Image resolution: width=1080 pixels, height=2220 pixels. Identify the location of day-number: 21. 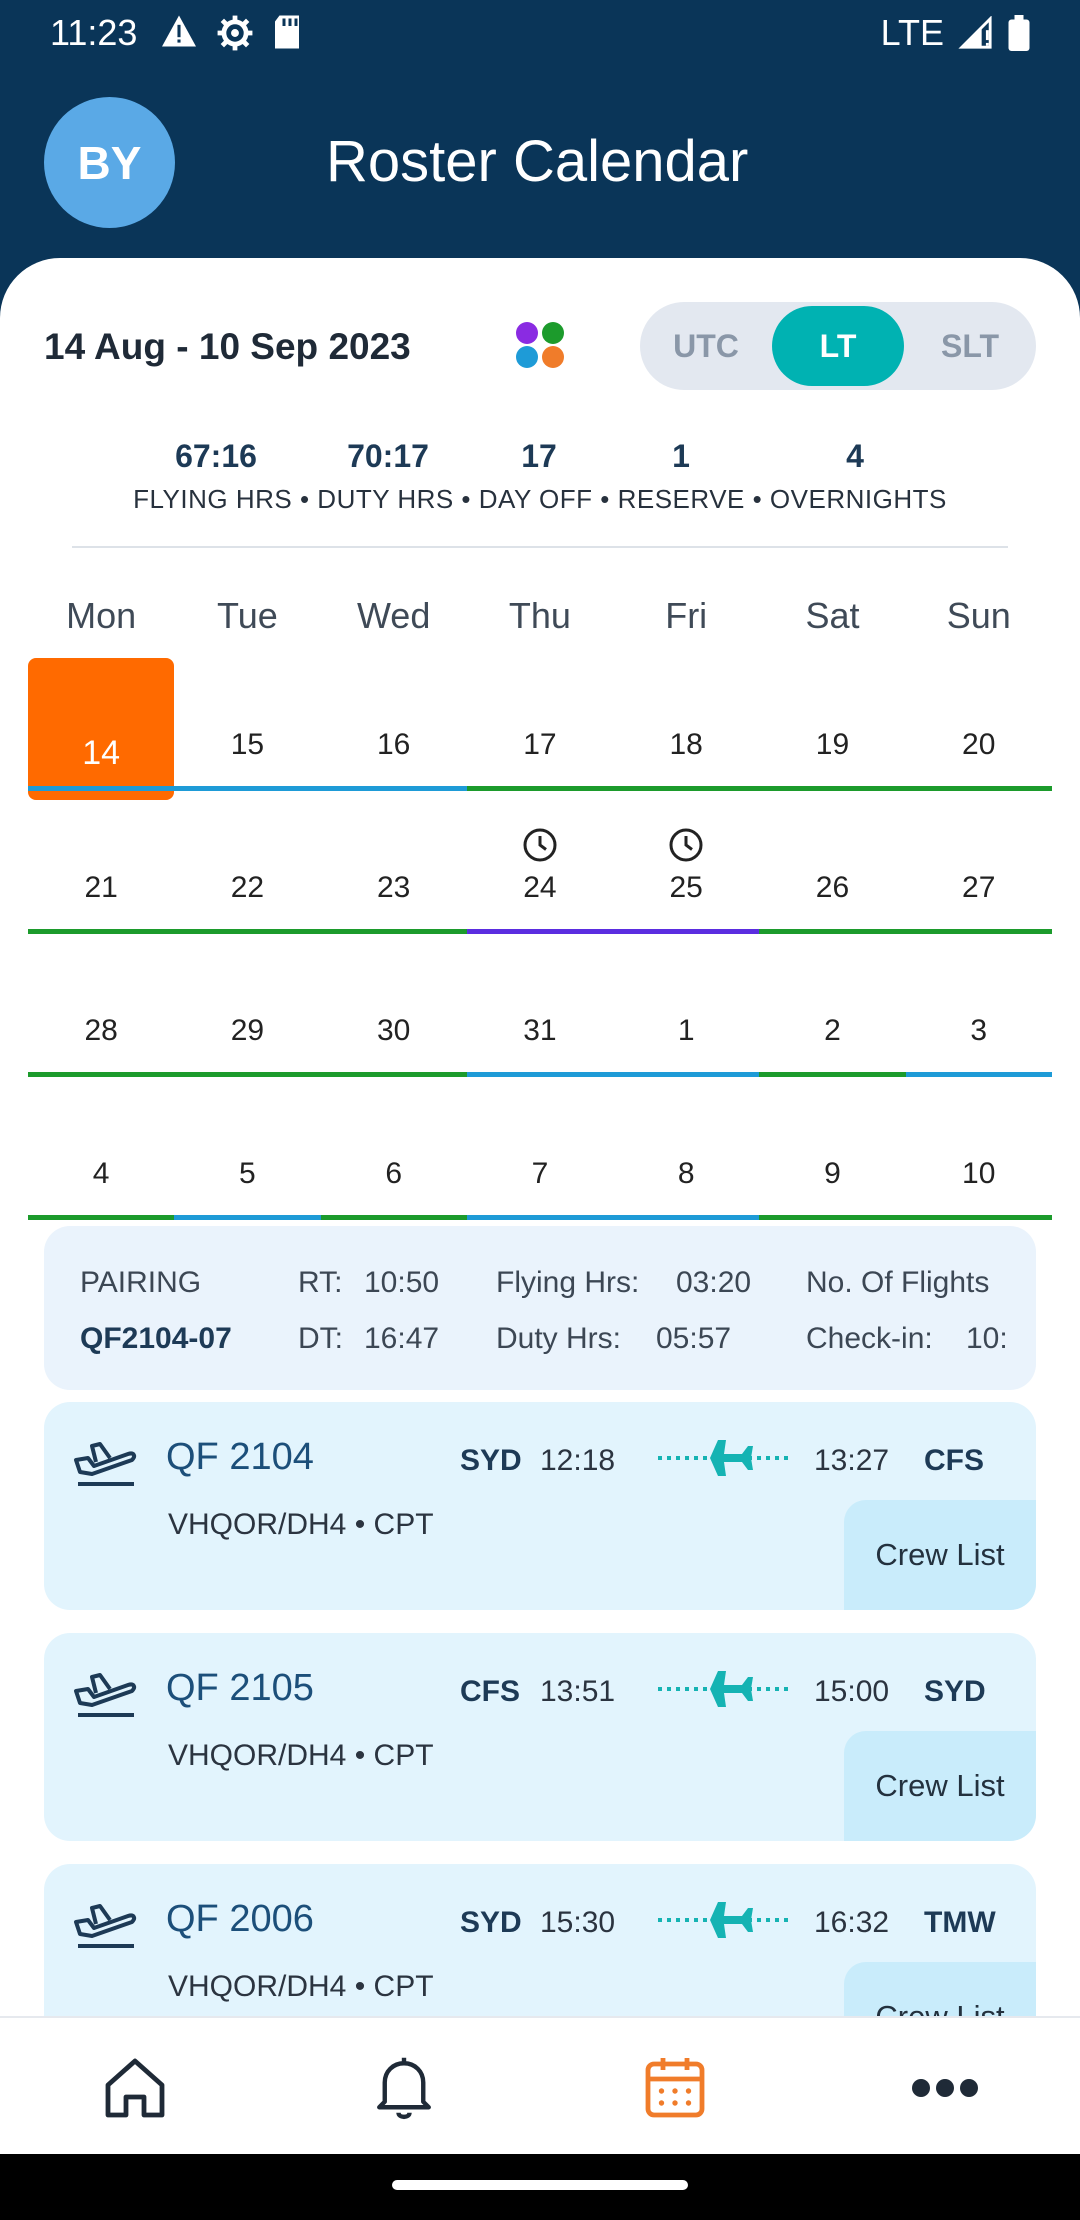
(101, 887).